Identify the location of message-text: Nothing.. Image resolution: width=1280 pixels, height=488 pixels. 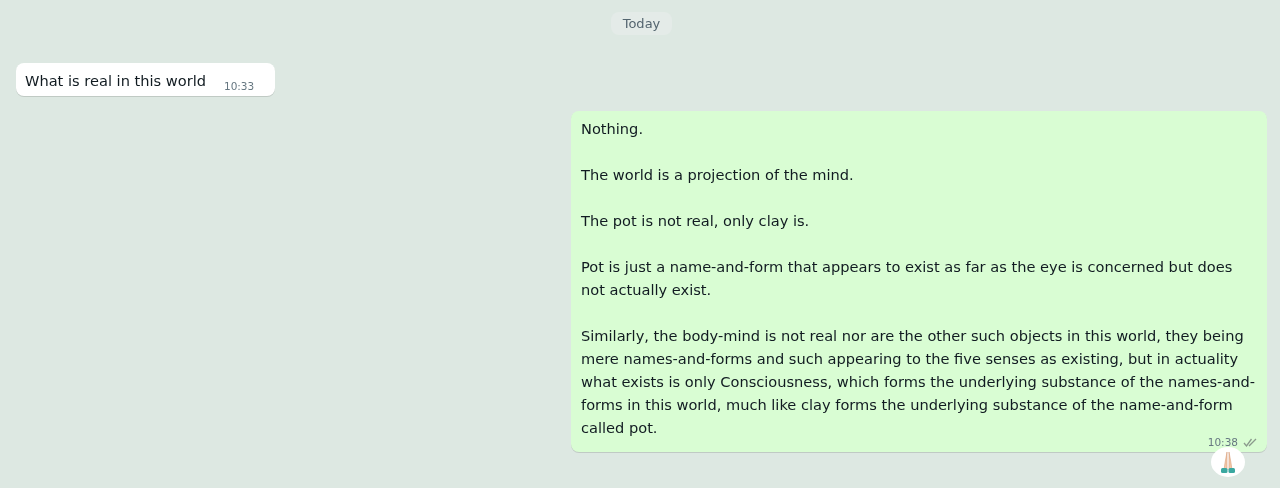
(613, 129).